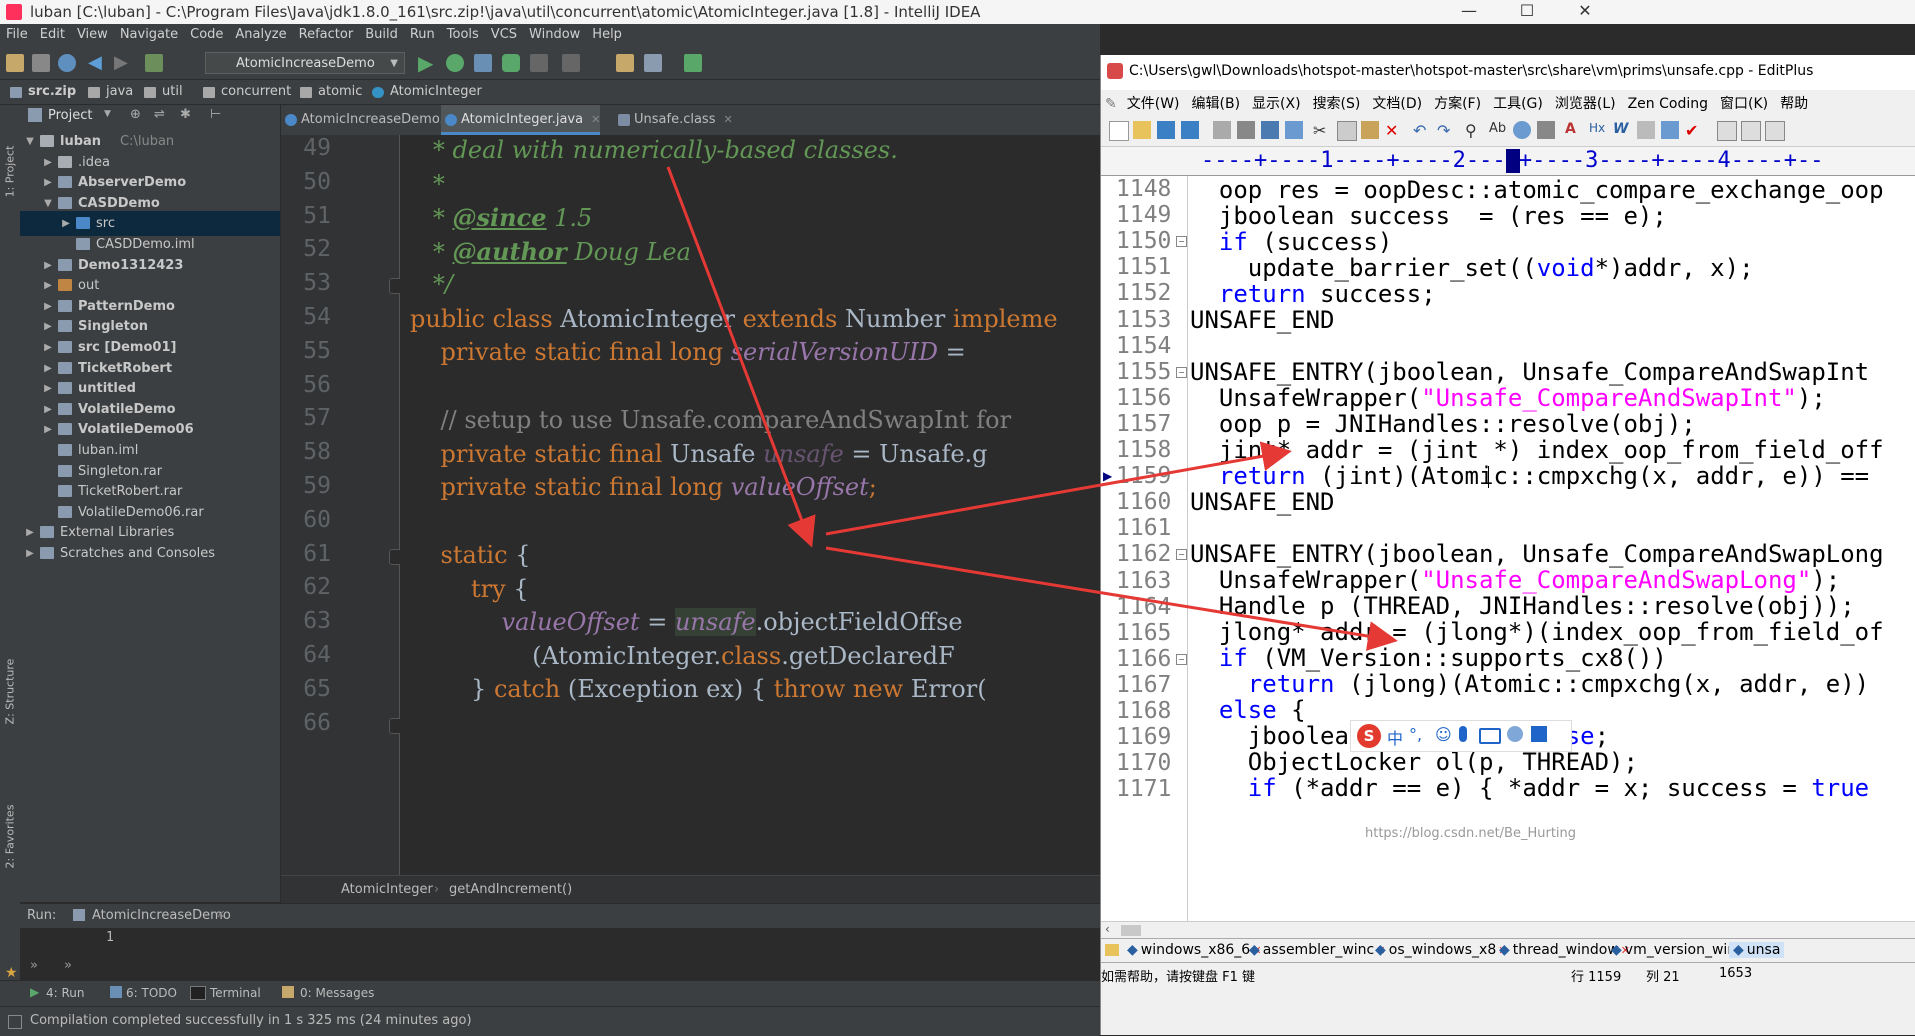 The height and width of the screenshot is (1036, 1915). Describe the element at coordinates (97, 63) in the screenshot. I see `back-icon: ◀` at that location.